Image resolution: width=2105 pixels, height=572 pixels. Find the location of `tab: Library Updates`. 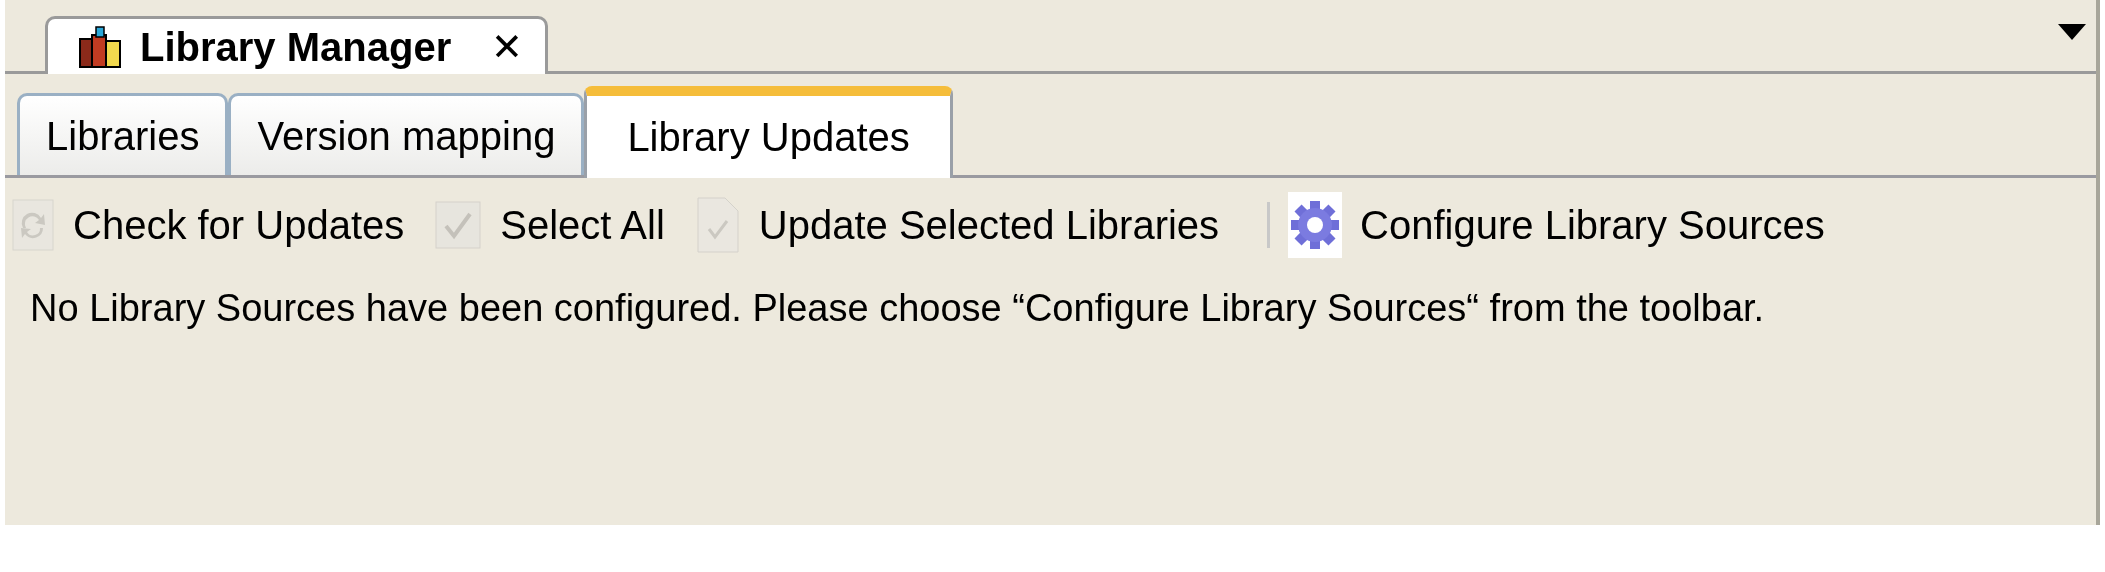

tab: Library Updates is located at coordinates (768, 132).